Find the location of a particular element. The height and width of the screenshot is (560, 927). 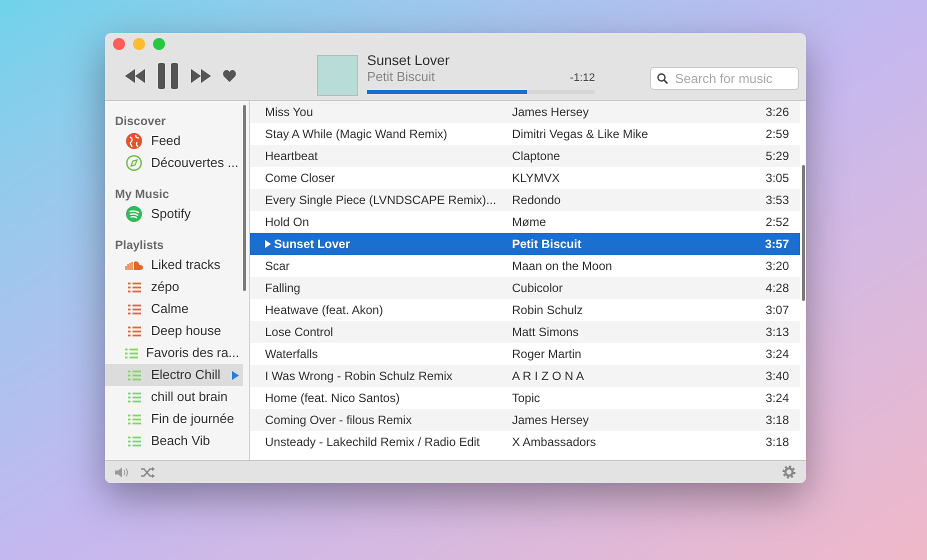

track-title: Falling is located at coordinates (282, 288).